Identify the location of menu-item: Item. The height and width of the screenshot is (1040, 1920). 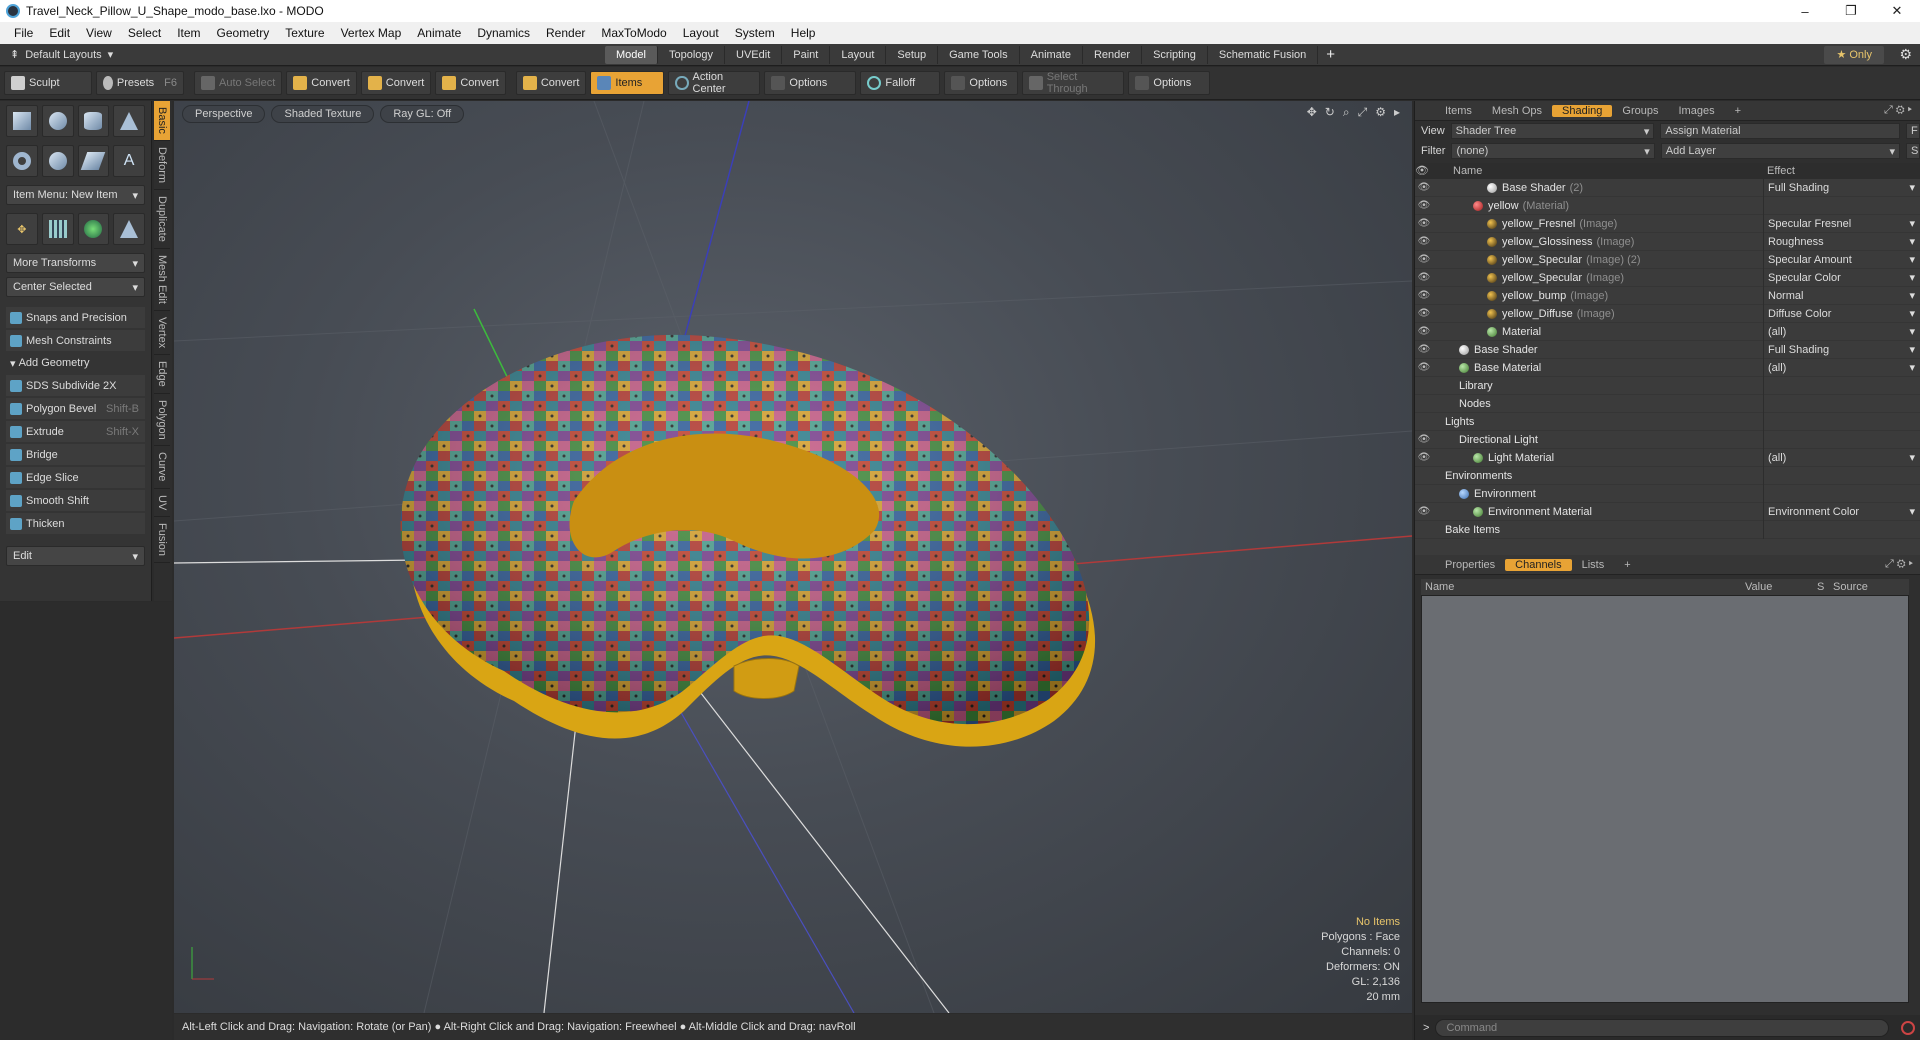
(188, 33).